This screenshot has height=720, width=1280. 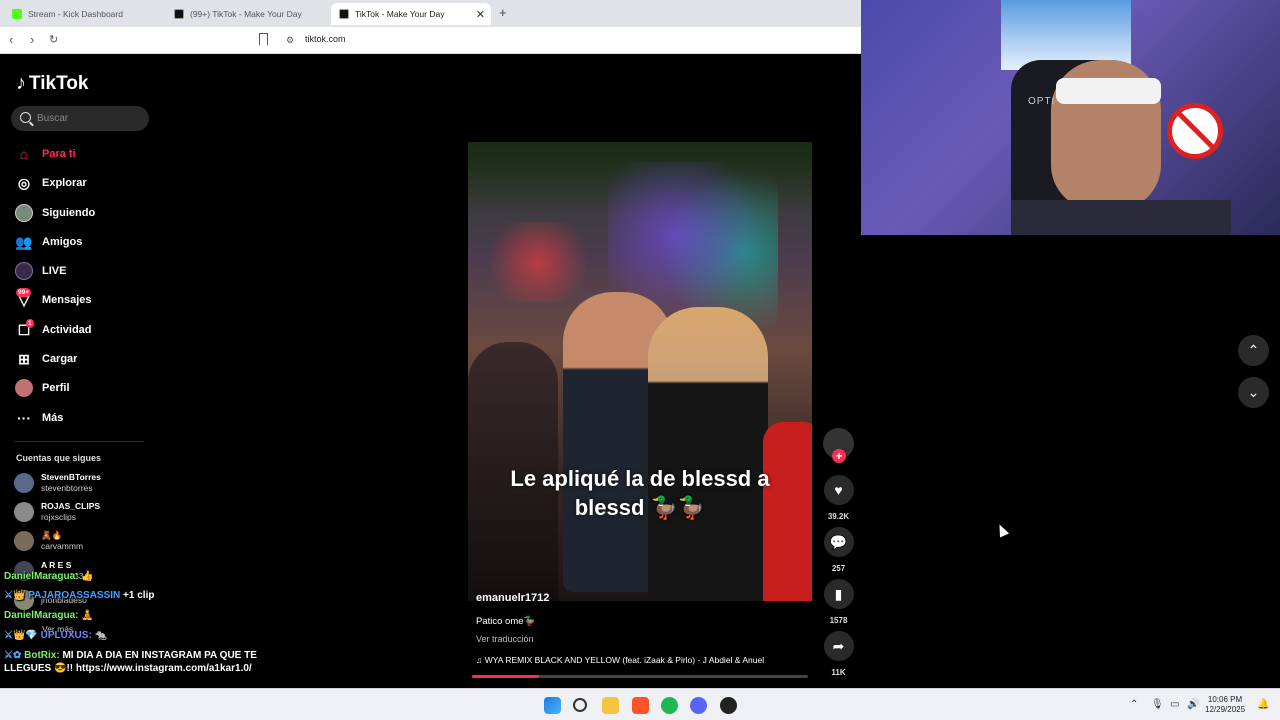 I want to click on compass-icon: ◎, so click(x=24, y=182).